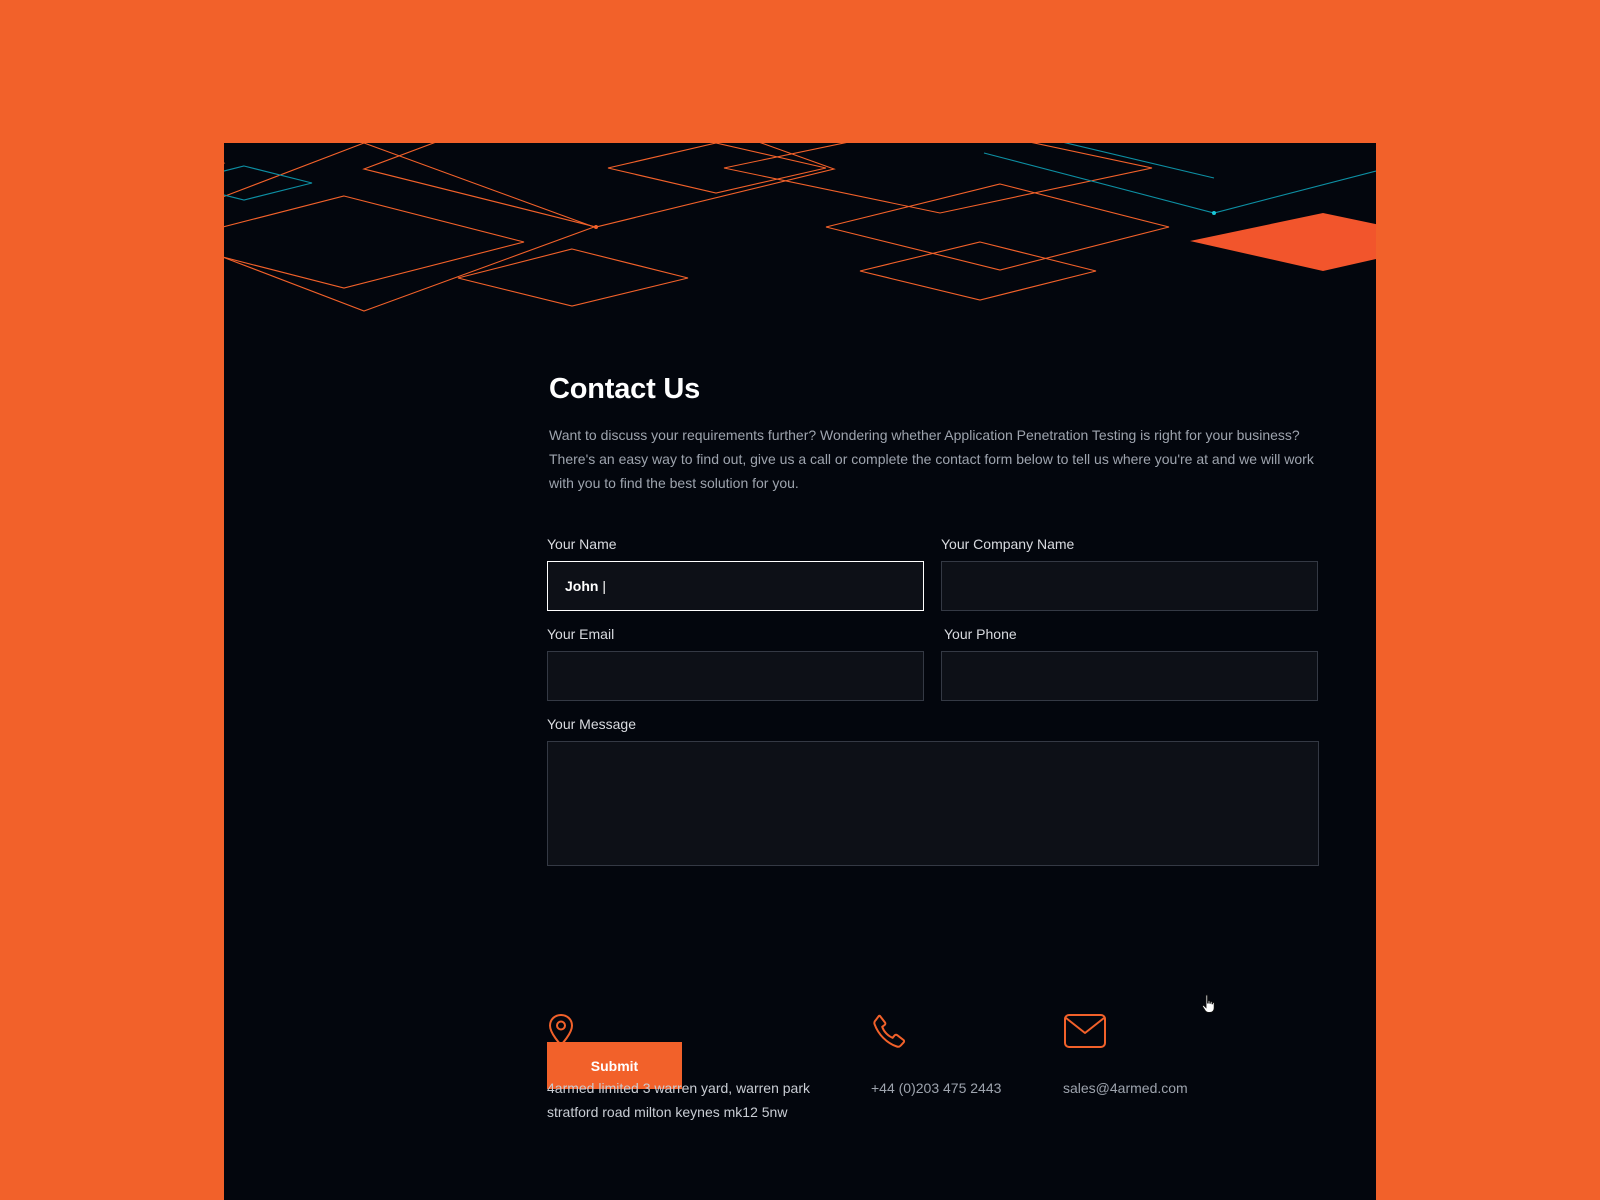  Describe the element at coordinates (602, 586) in the screenshot. I see `text-caret: |` at that location.